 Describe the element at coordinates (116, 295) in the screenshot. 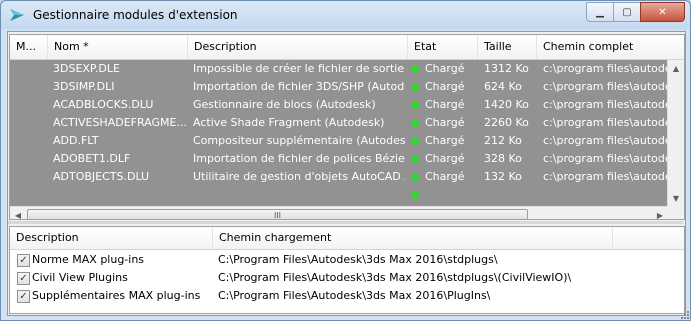

I see `path-description: Supplémentaires MAX plug-ins` at that location.